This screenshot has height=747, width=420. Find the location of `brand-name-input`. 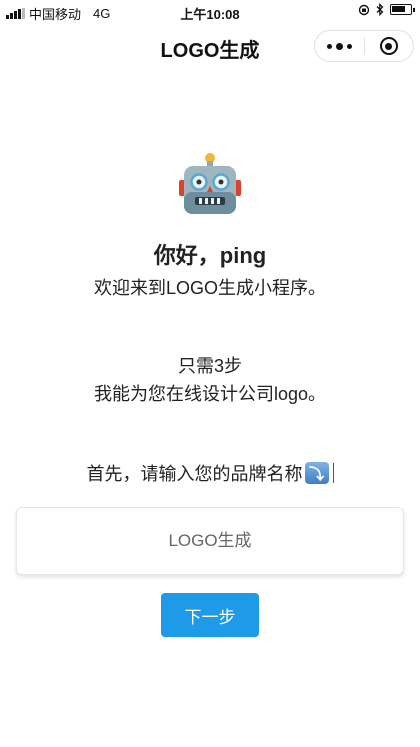

brand-name-input is located at coordinates (210, 541).